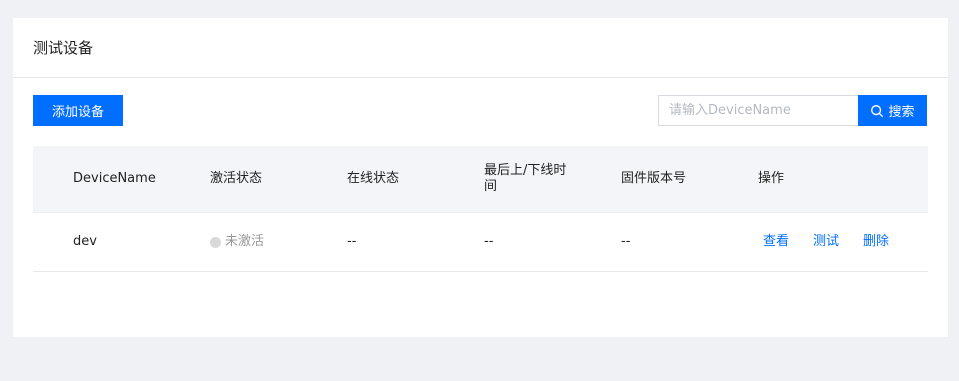 Image resolution: width=959 pixels, height=381 pixels. I want to click on cell-online: --, so click(352, 241).